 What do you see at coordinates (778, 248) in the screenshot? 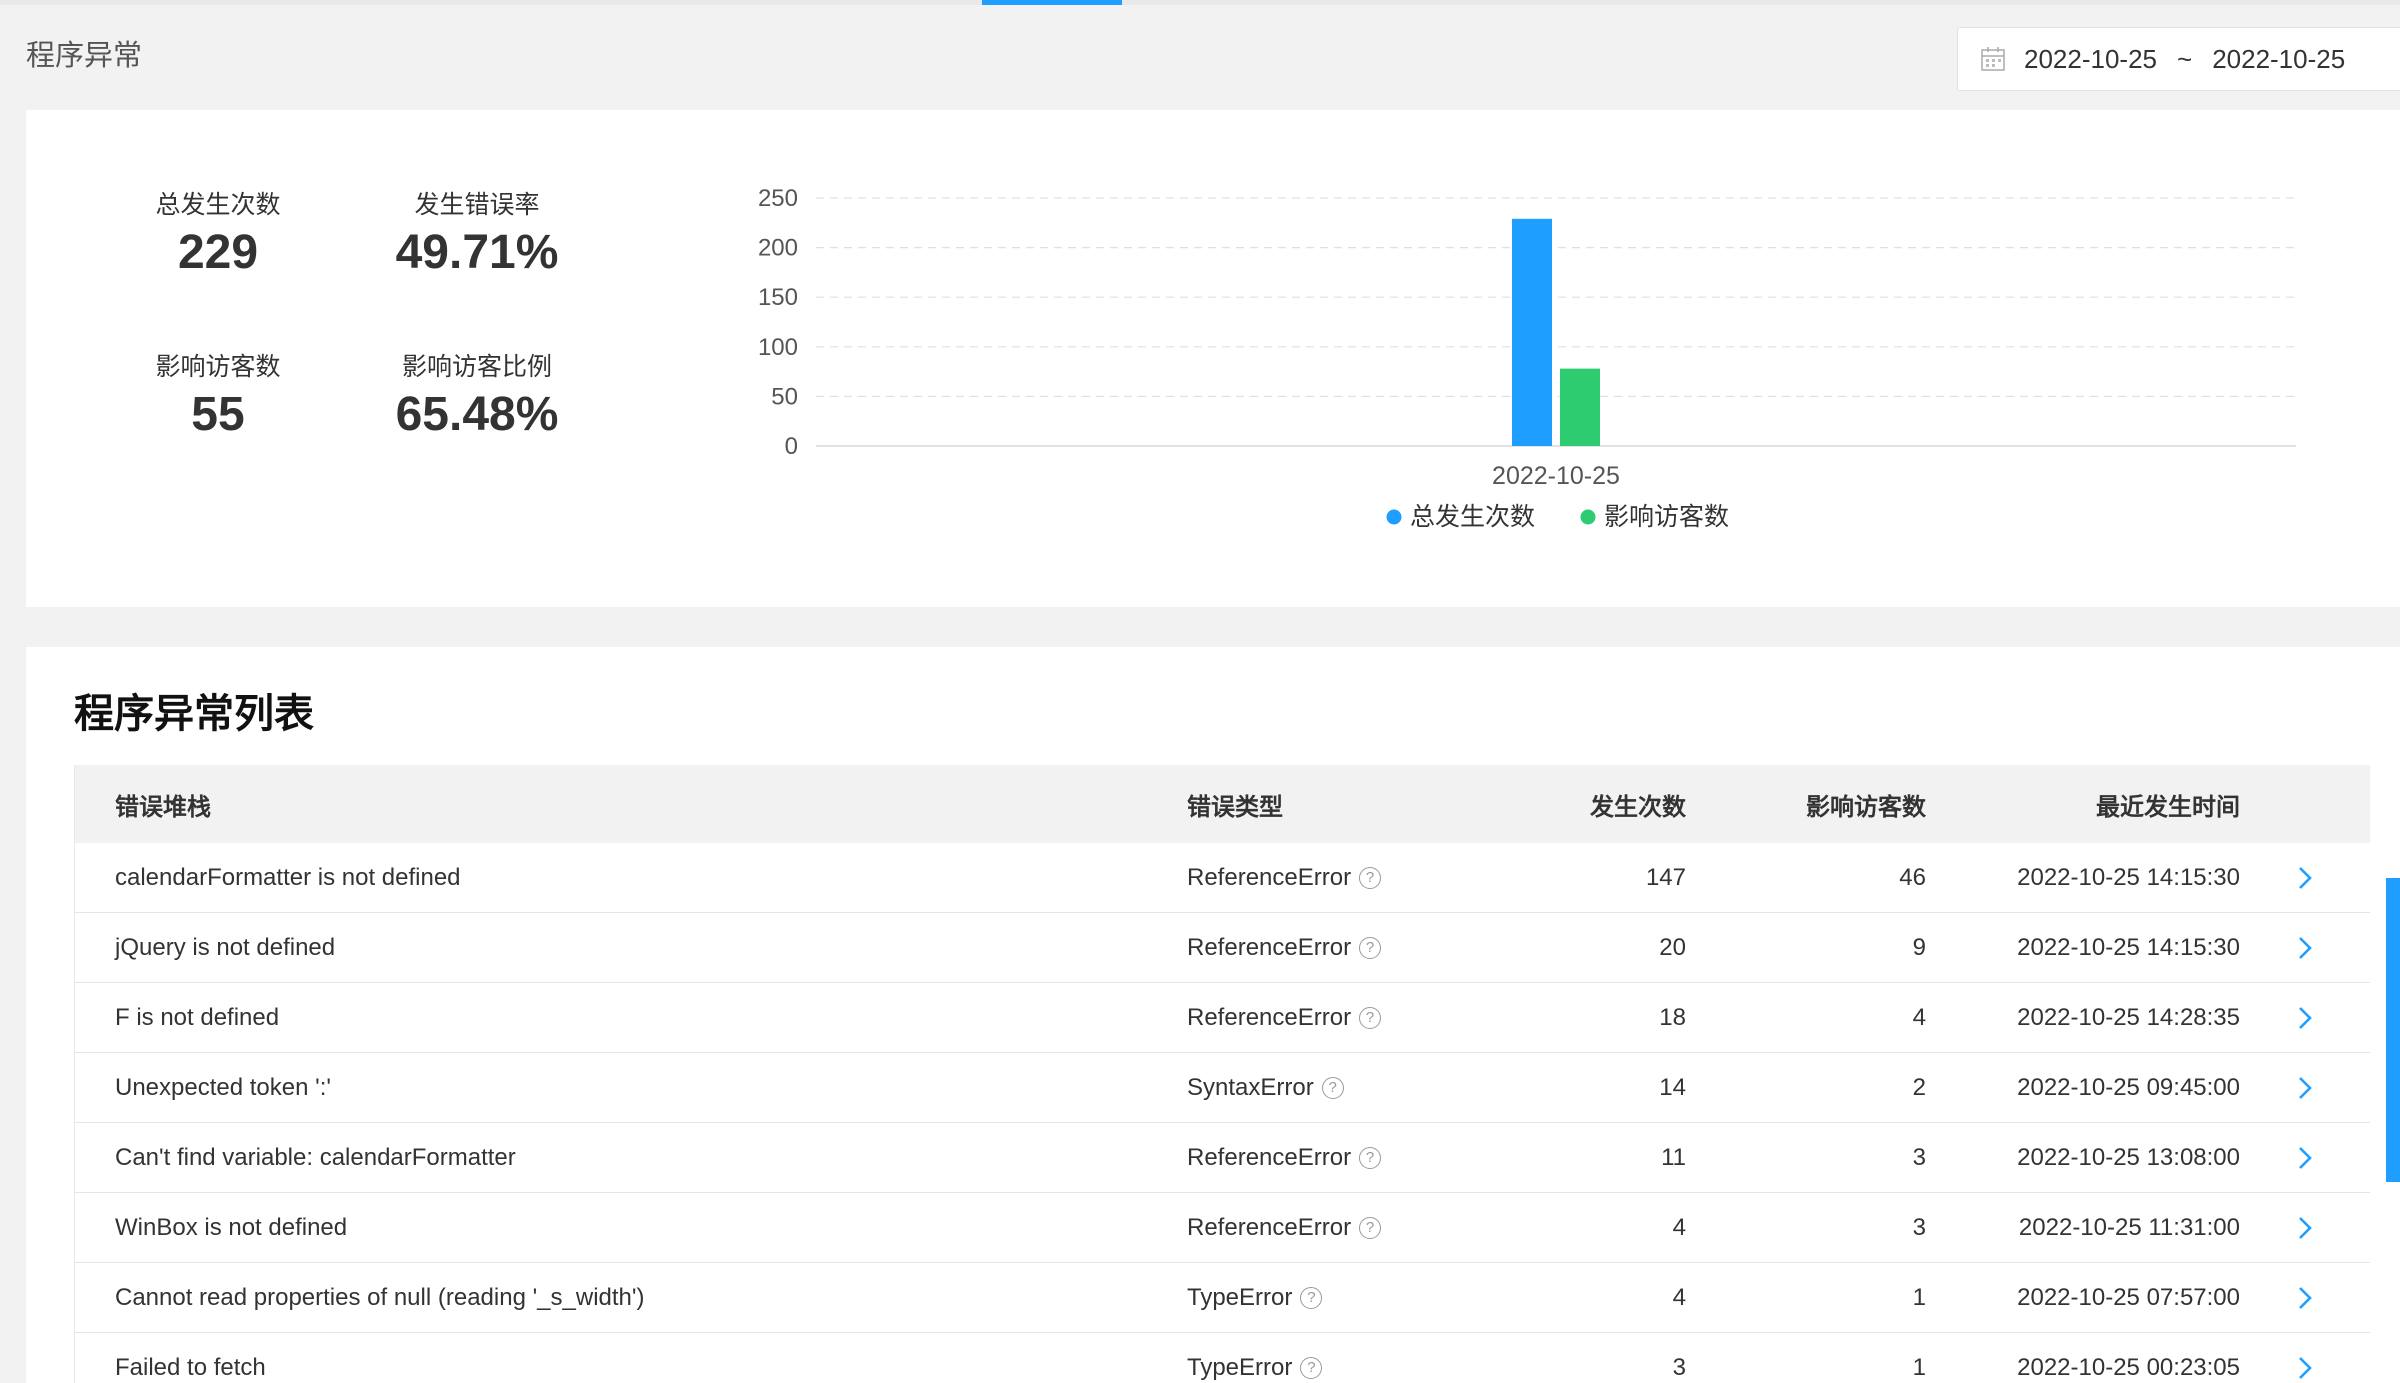
I see `y-tick-label: 200` at bounding box center [778, 248].